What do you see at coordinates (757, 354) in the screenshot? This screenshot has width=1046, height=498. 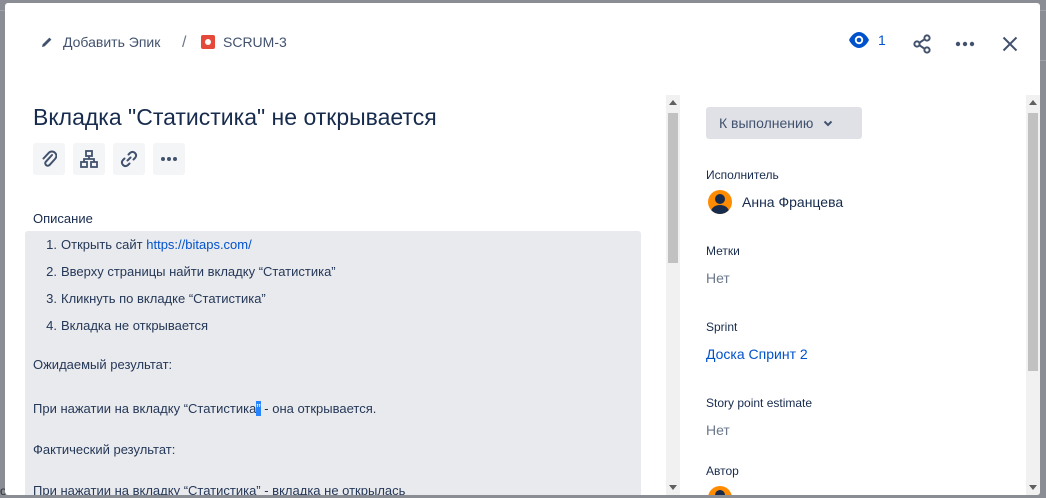 I see `sprint-link: Доска Спринт 2` at bounding box center [757, 354].